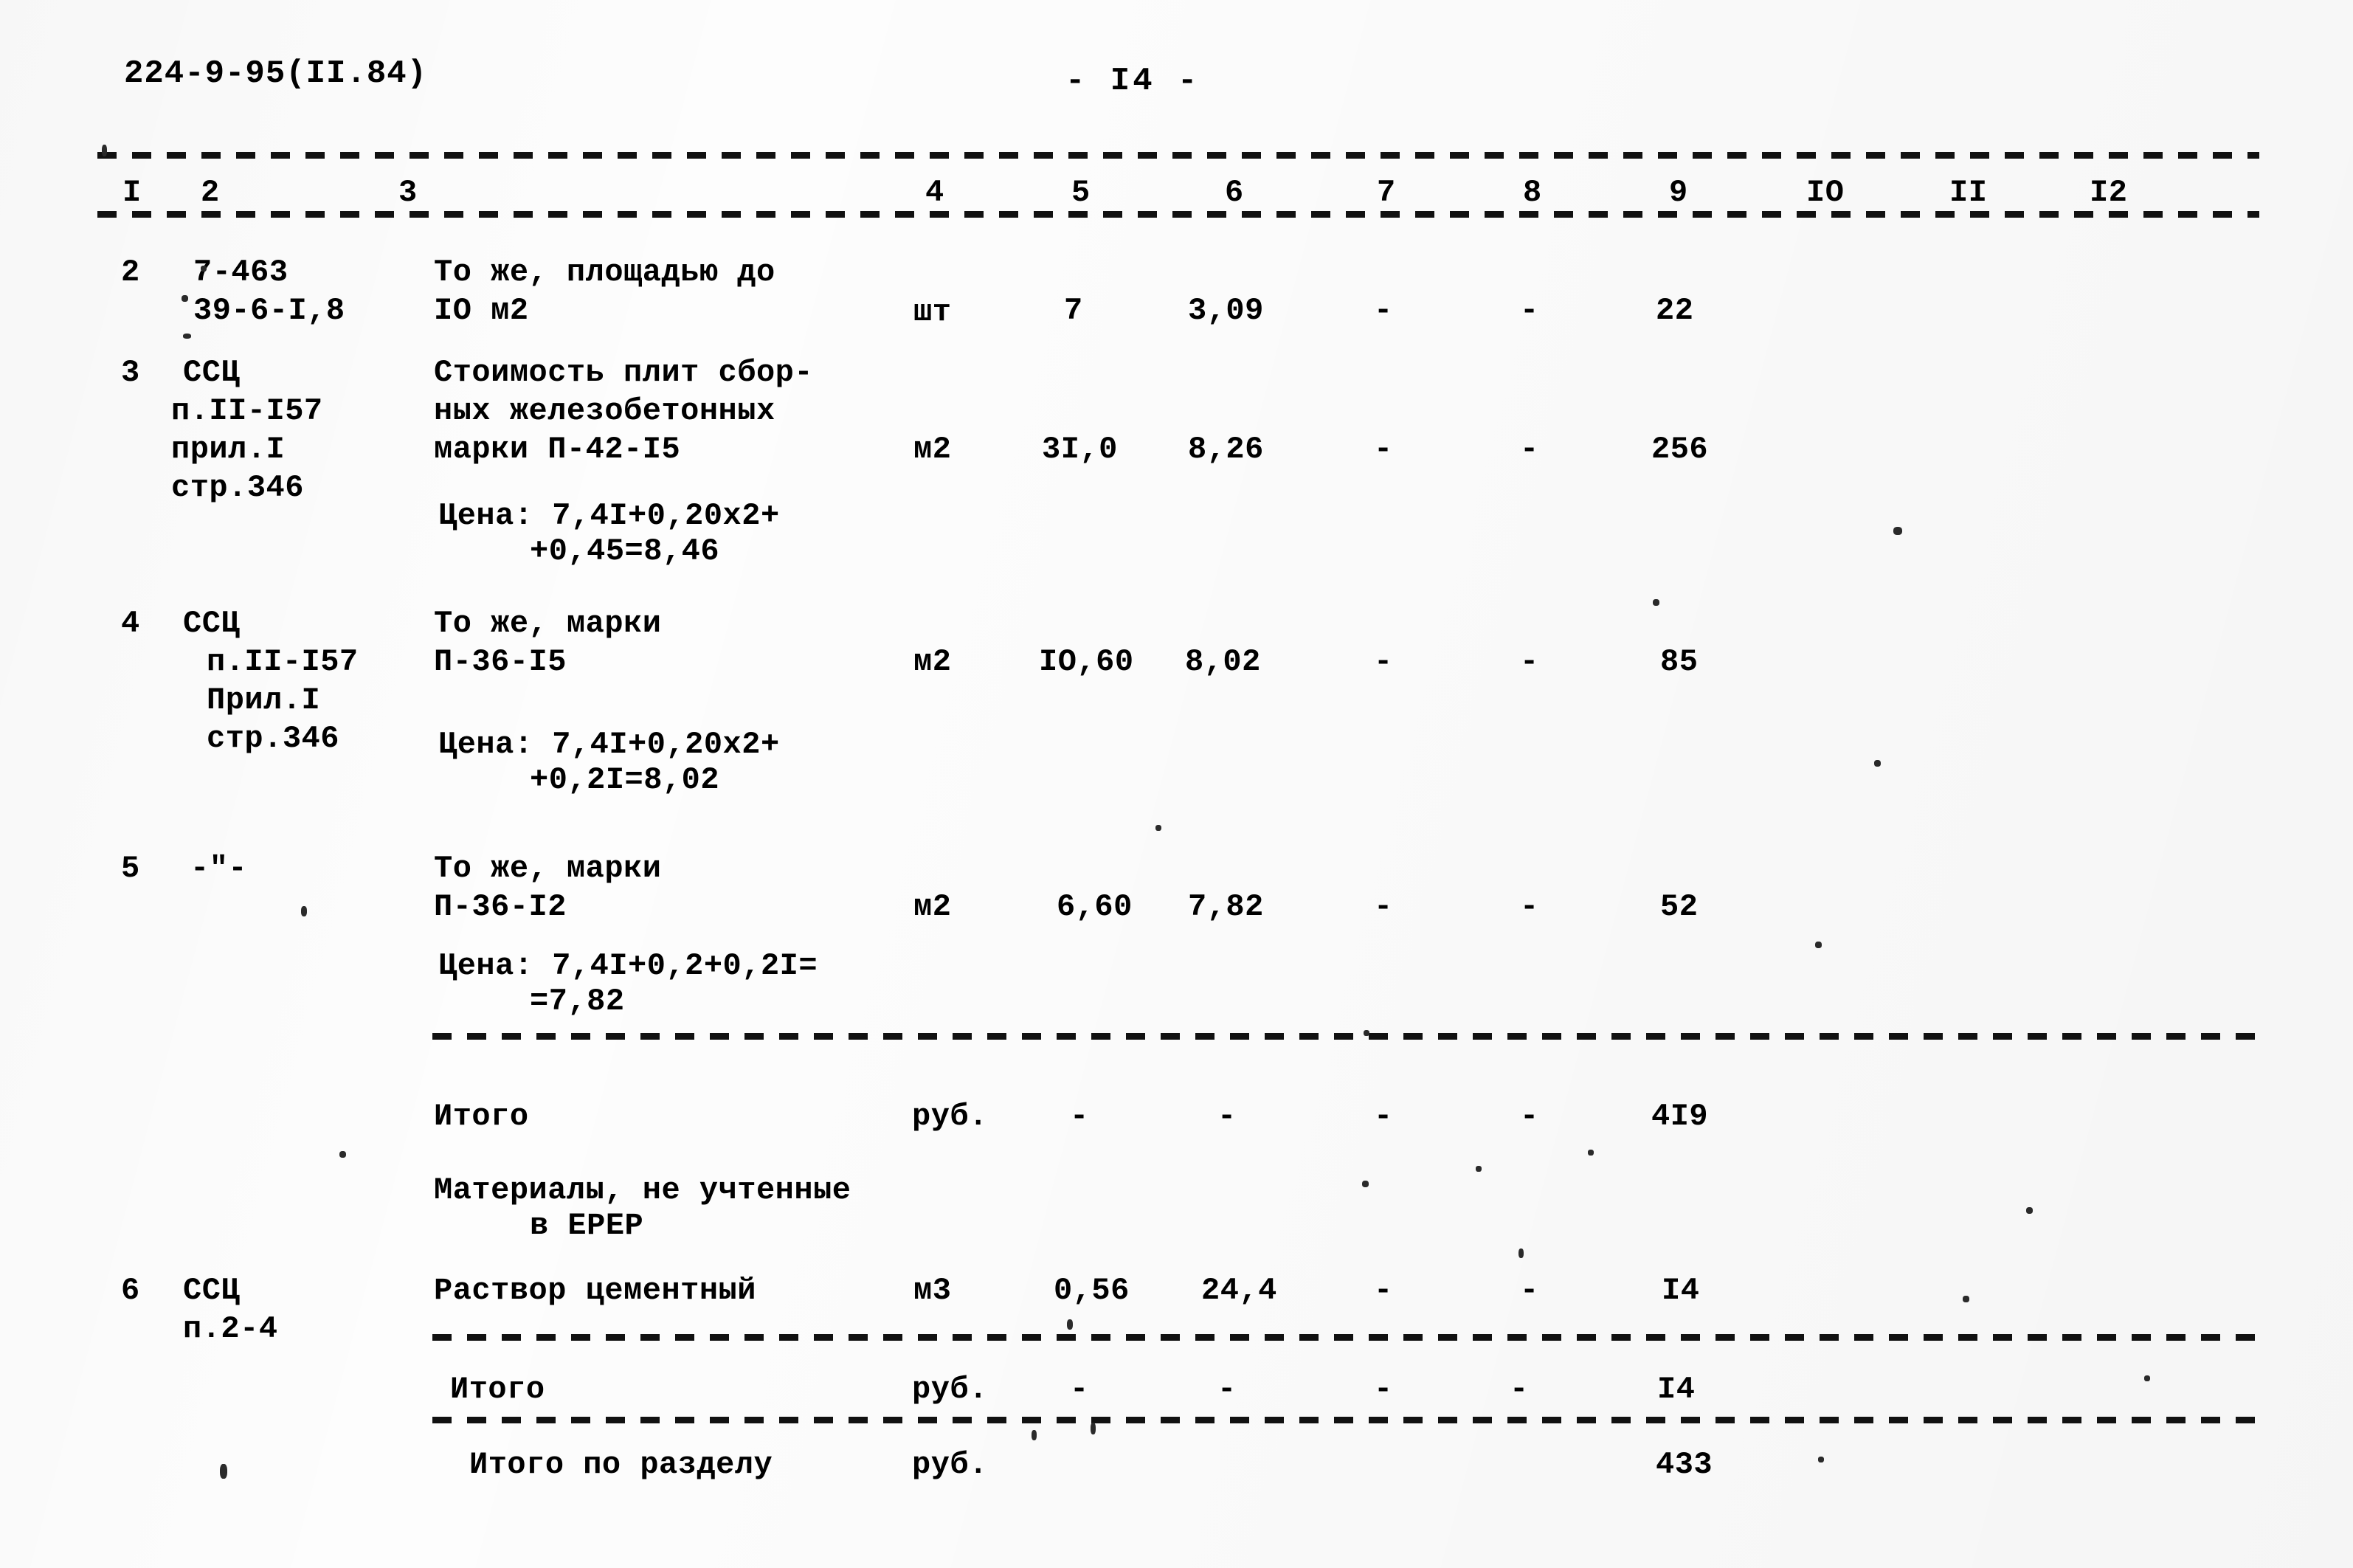 Image resolution: width=2353 pixels, height=1568 pixels. What do you see at coordinates (1178, 155) in the screenshot?
I see `table-rule-top` at bounding box center [1178, 155].